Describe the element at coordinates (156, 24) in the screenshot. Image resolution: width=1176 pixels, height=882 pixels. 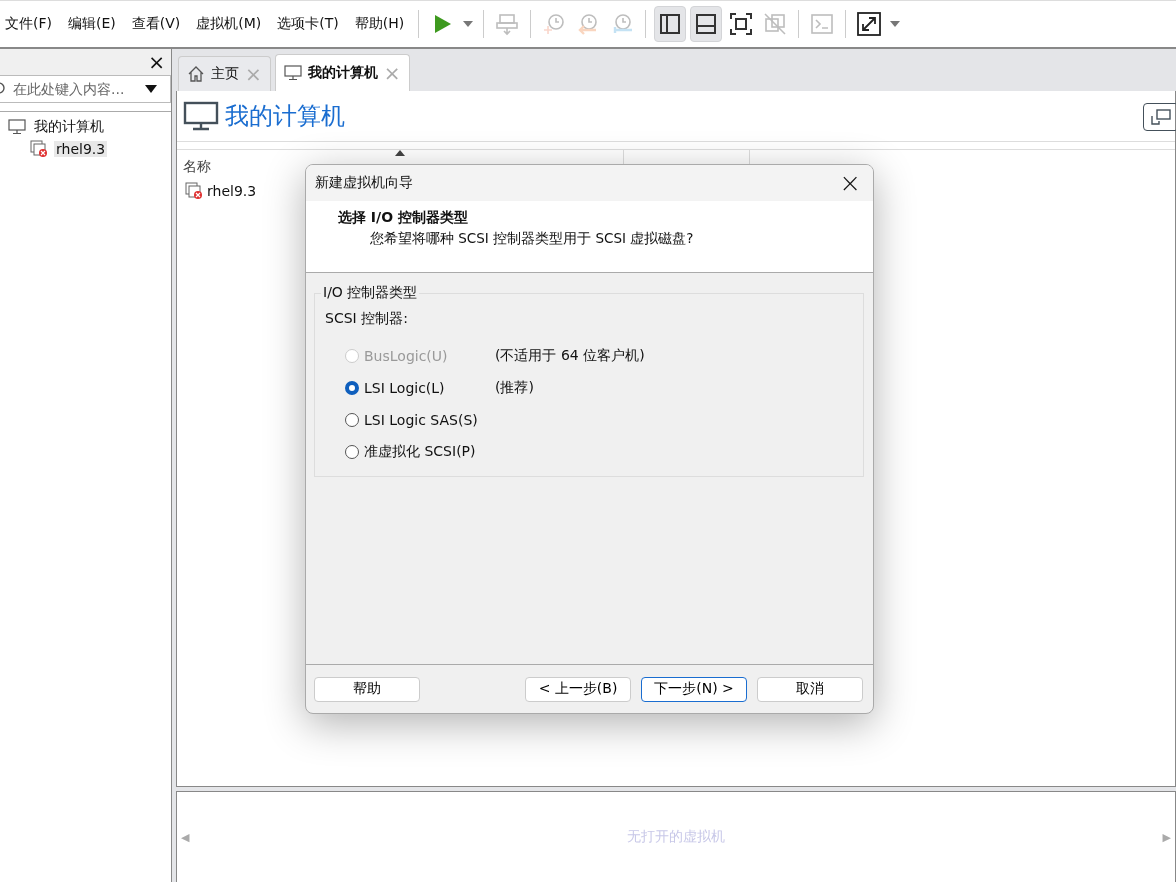
I see `menu-item: 查看(V)` at that location.